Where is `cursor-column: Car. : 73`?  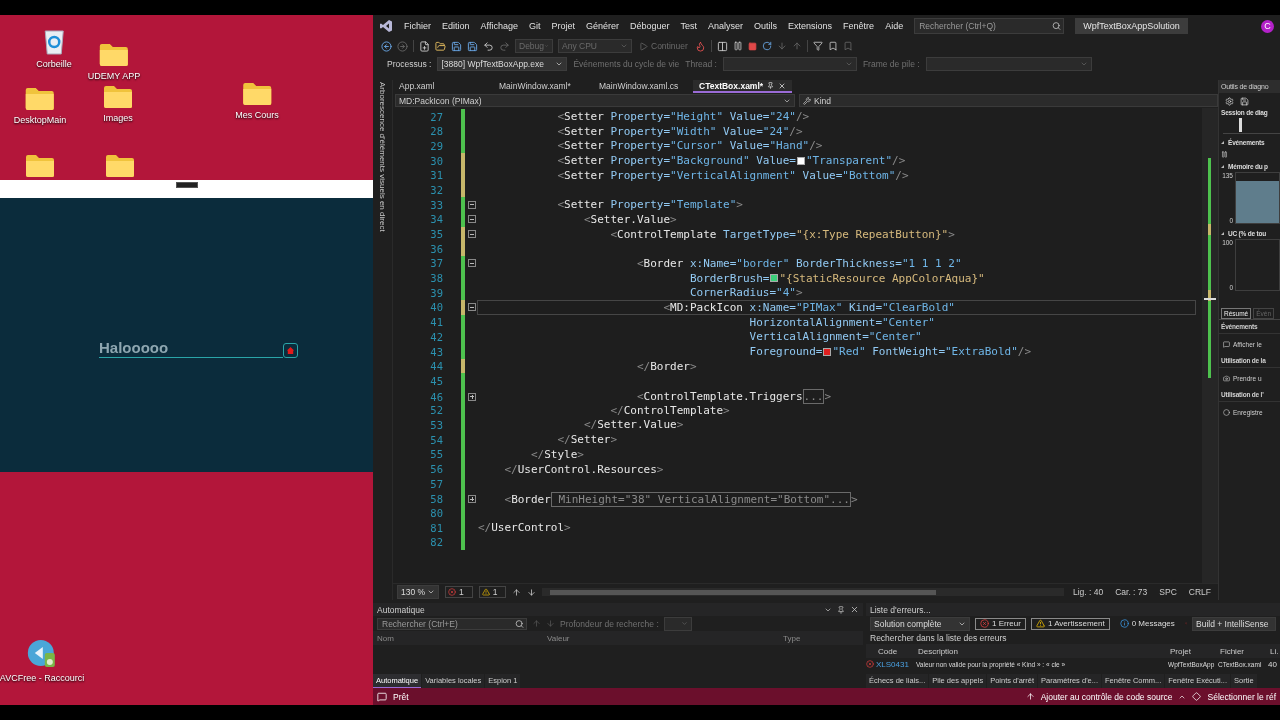 cursor-column: Car. : 73 is located at coordinates (1131, 592).